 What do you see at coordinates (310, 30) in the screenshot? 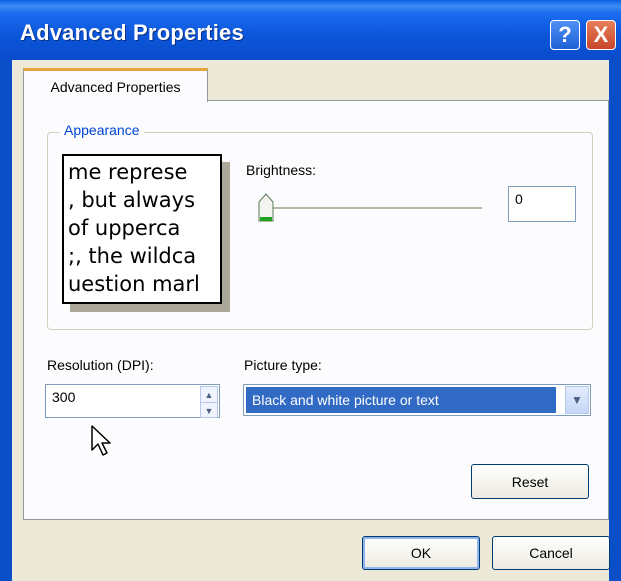
I see `title-bar: Advanced Properties ? X` at bounding box center [310, 30].